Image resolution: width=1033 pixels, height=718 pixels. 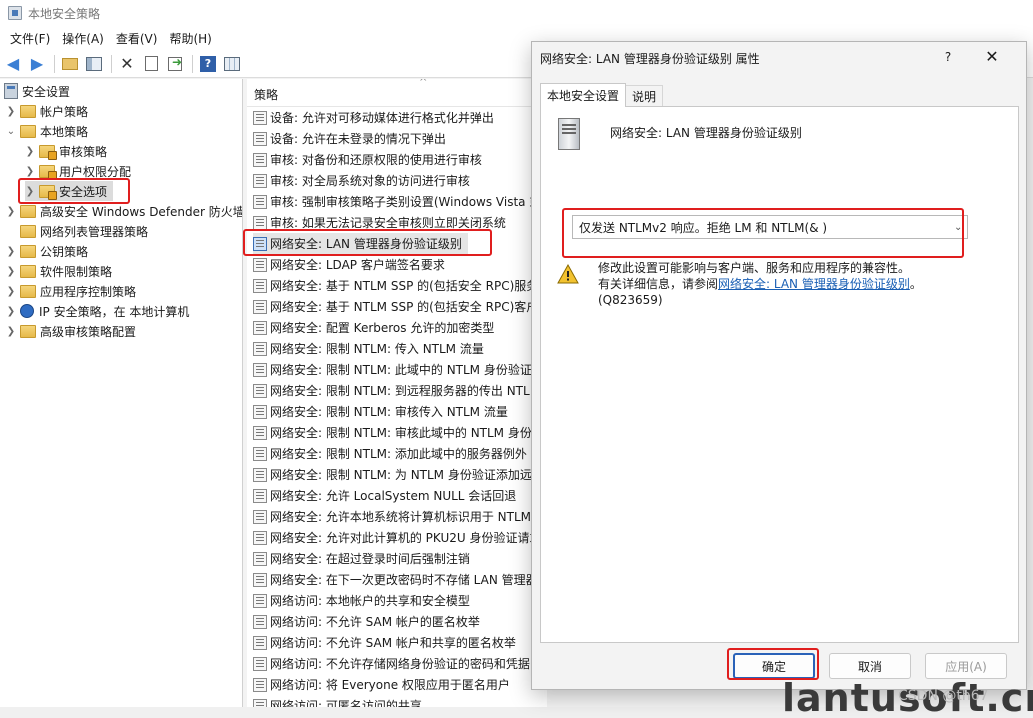 I want to click on delete-icon: ✕, so click(x=127, y=63).